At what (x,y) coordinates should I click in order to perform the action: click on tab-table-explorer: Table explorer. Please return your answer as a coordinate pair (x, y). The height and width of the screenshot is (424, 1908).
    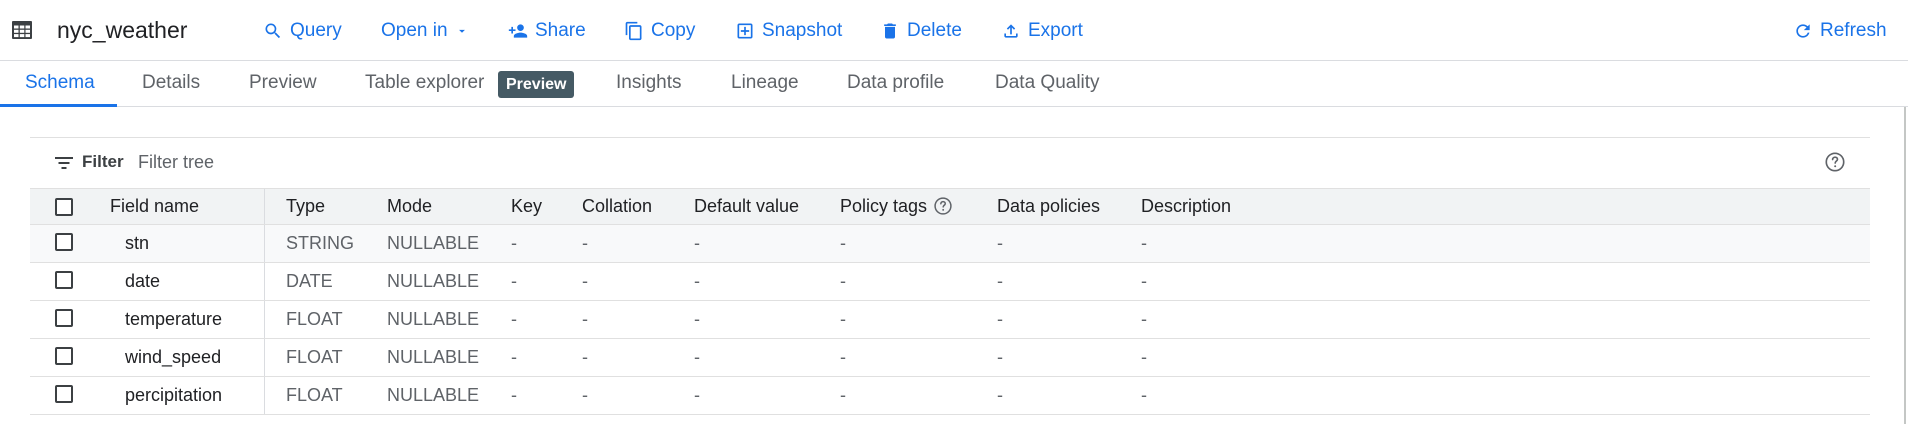
    Looking at the image, I should click on (424, 84).